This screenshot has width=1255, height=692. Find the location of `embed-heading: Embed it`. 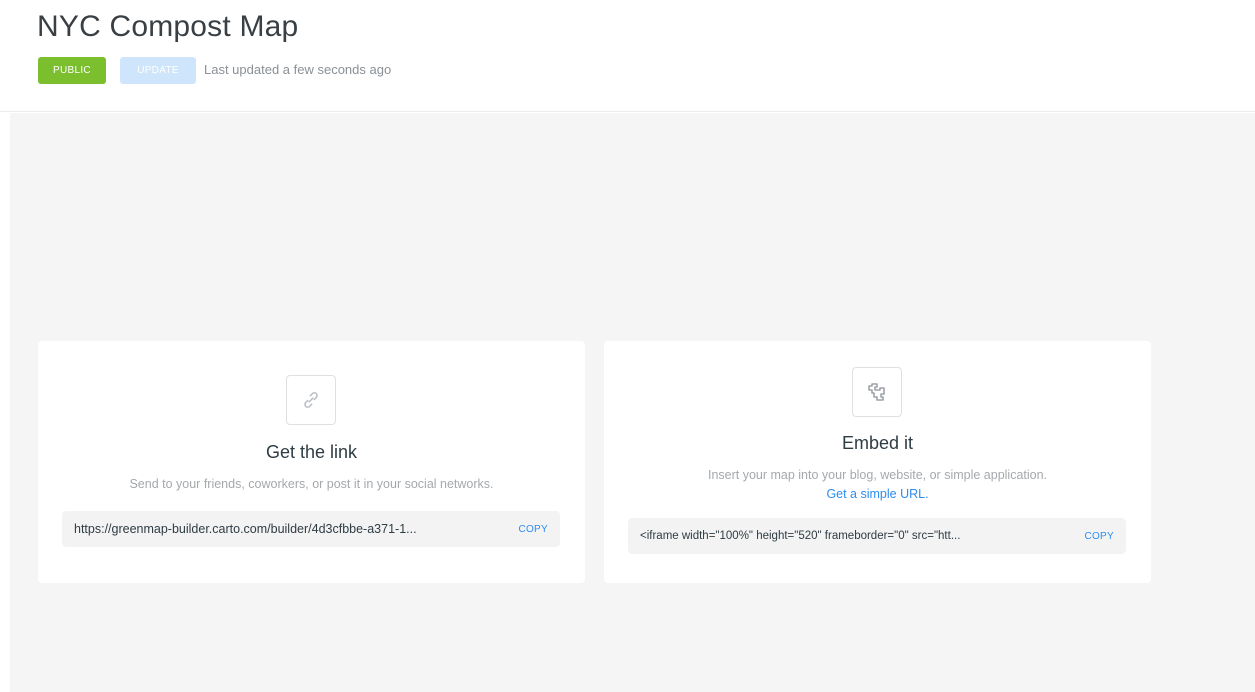

embed-heading: Embed it is located at coordinates (877, 443).